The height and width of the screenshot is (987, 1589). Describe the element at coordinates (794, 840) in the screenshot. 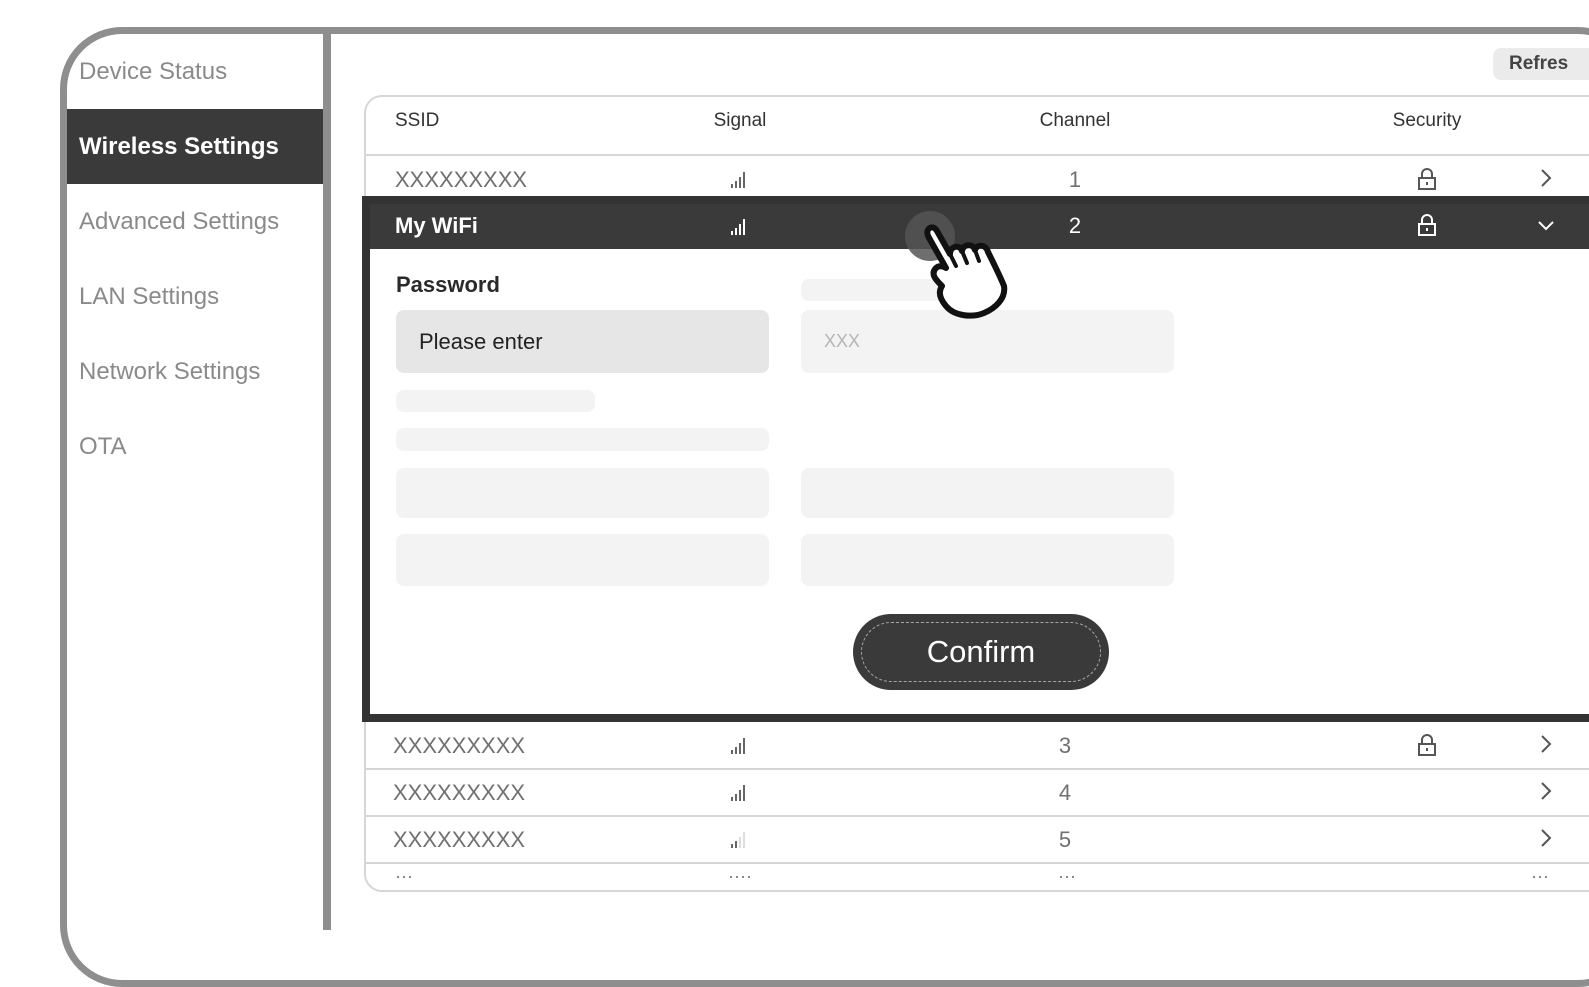

I see `table-row: XXXXXXXXX 5` at that location.